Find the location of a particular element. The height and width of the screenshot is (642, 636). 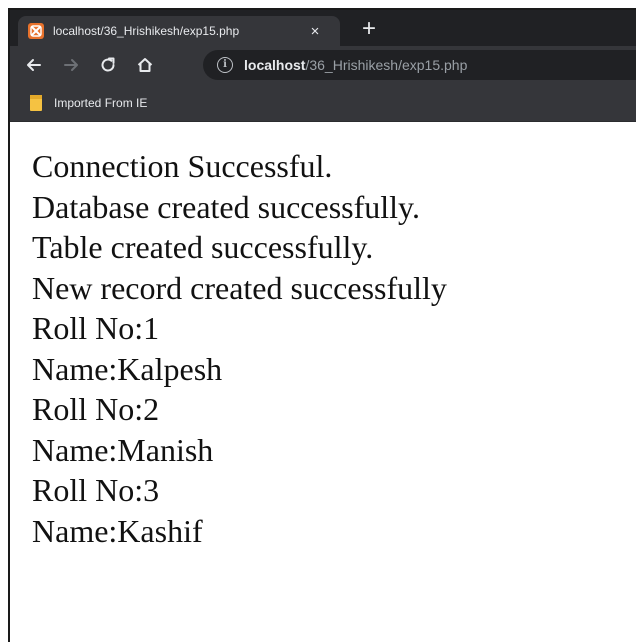

arrow-right-icon is located at coordinates (71, 65).